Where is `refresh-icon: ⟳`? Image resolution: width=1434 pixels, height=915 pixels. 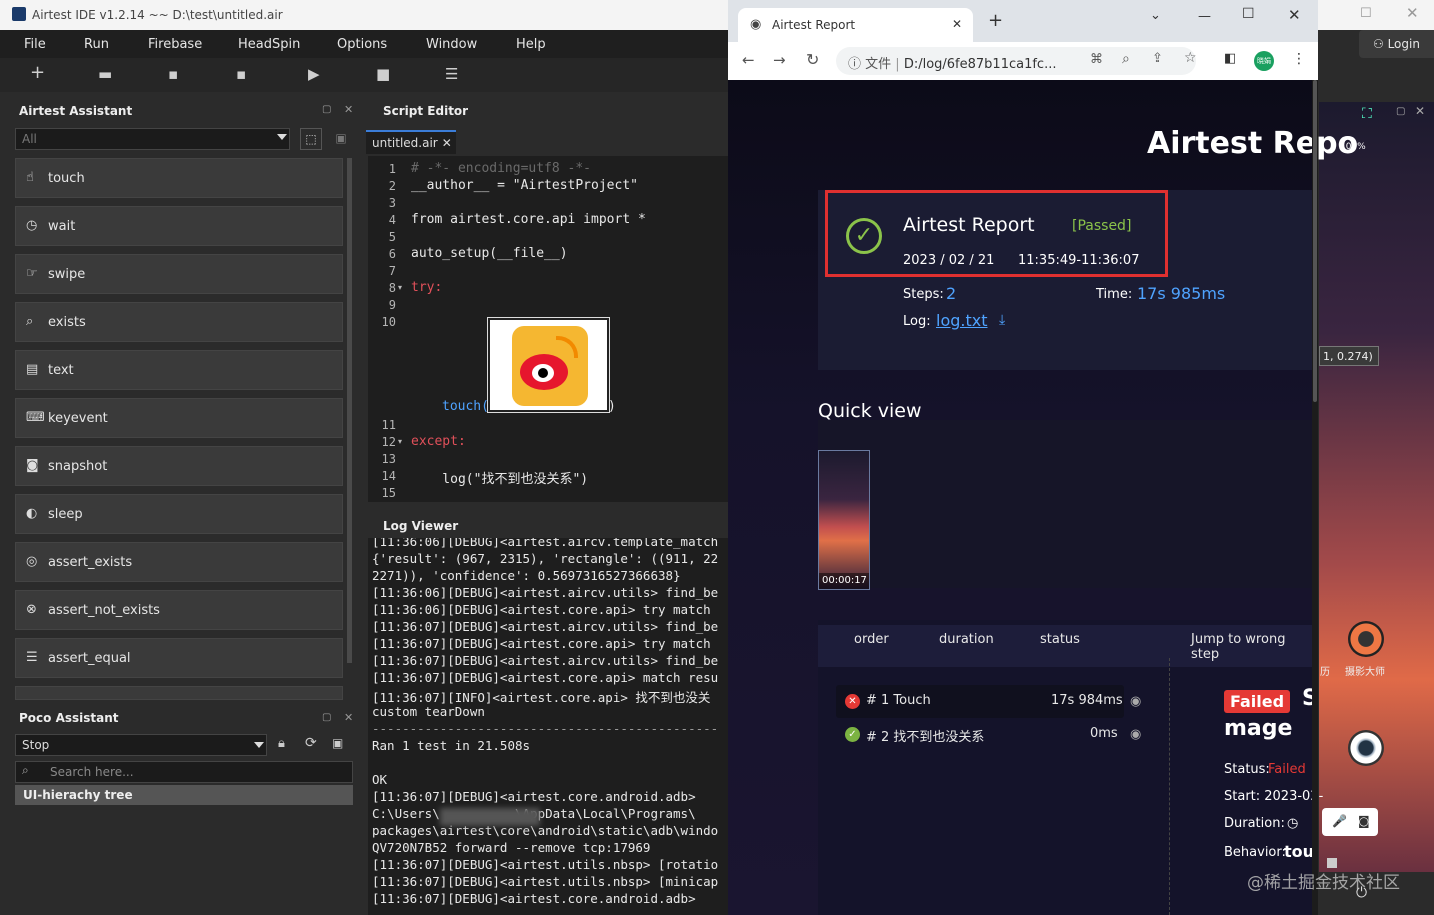 refresh-icon: ⟳ is located at coordinates (311, 743).